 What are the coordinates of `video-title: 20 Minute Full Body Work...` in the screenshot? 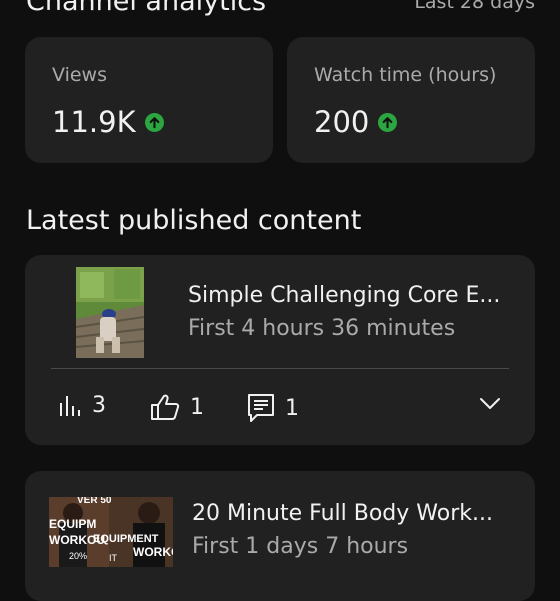 It's located at (342, 513).